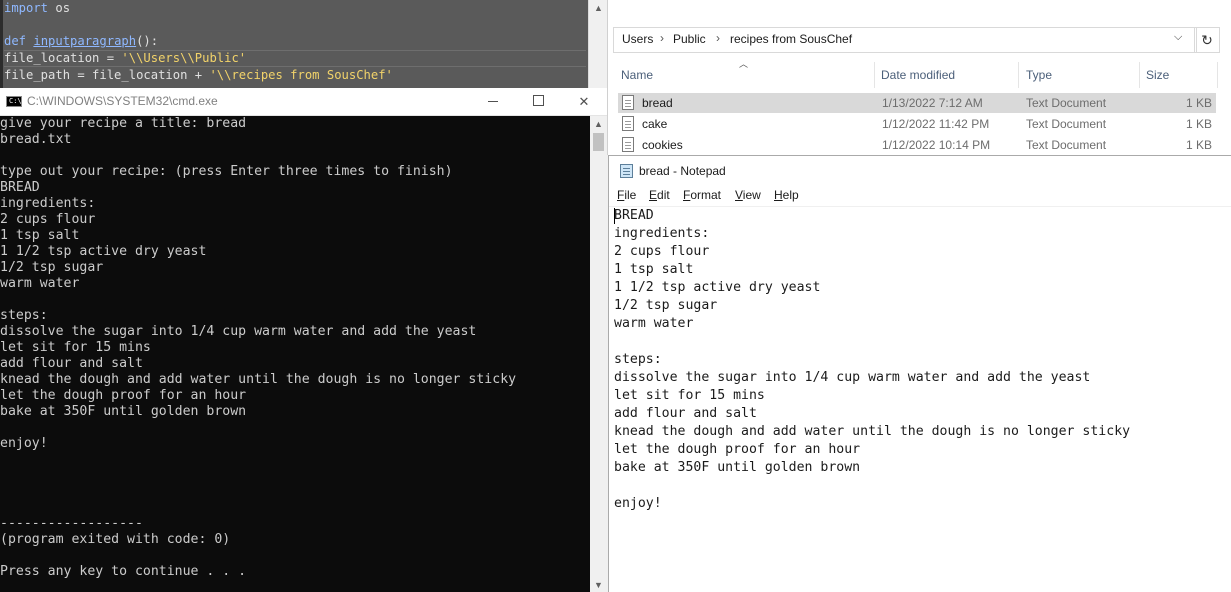 This screenshot has height=592, width=1231. Describe the element at coordinates (654, 269) in the screenshot. I see `notepad-text-line: 1 tsp salt` at that location.